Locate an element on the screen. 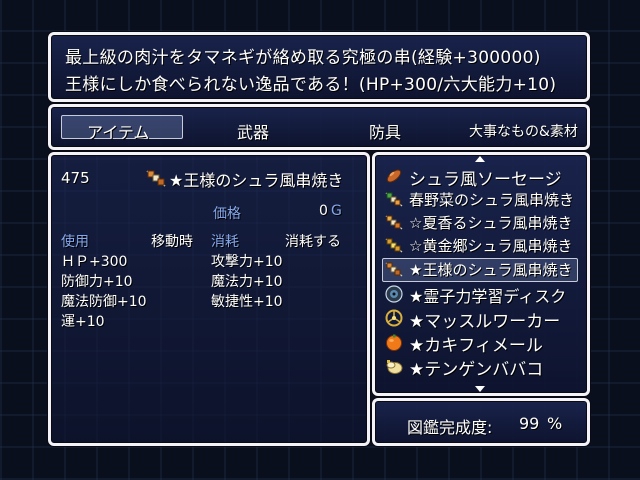 This screenshot has height=480, width=640. item-label: シュラ風ソーセージ is located at coordinates (485, 180).